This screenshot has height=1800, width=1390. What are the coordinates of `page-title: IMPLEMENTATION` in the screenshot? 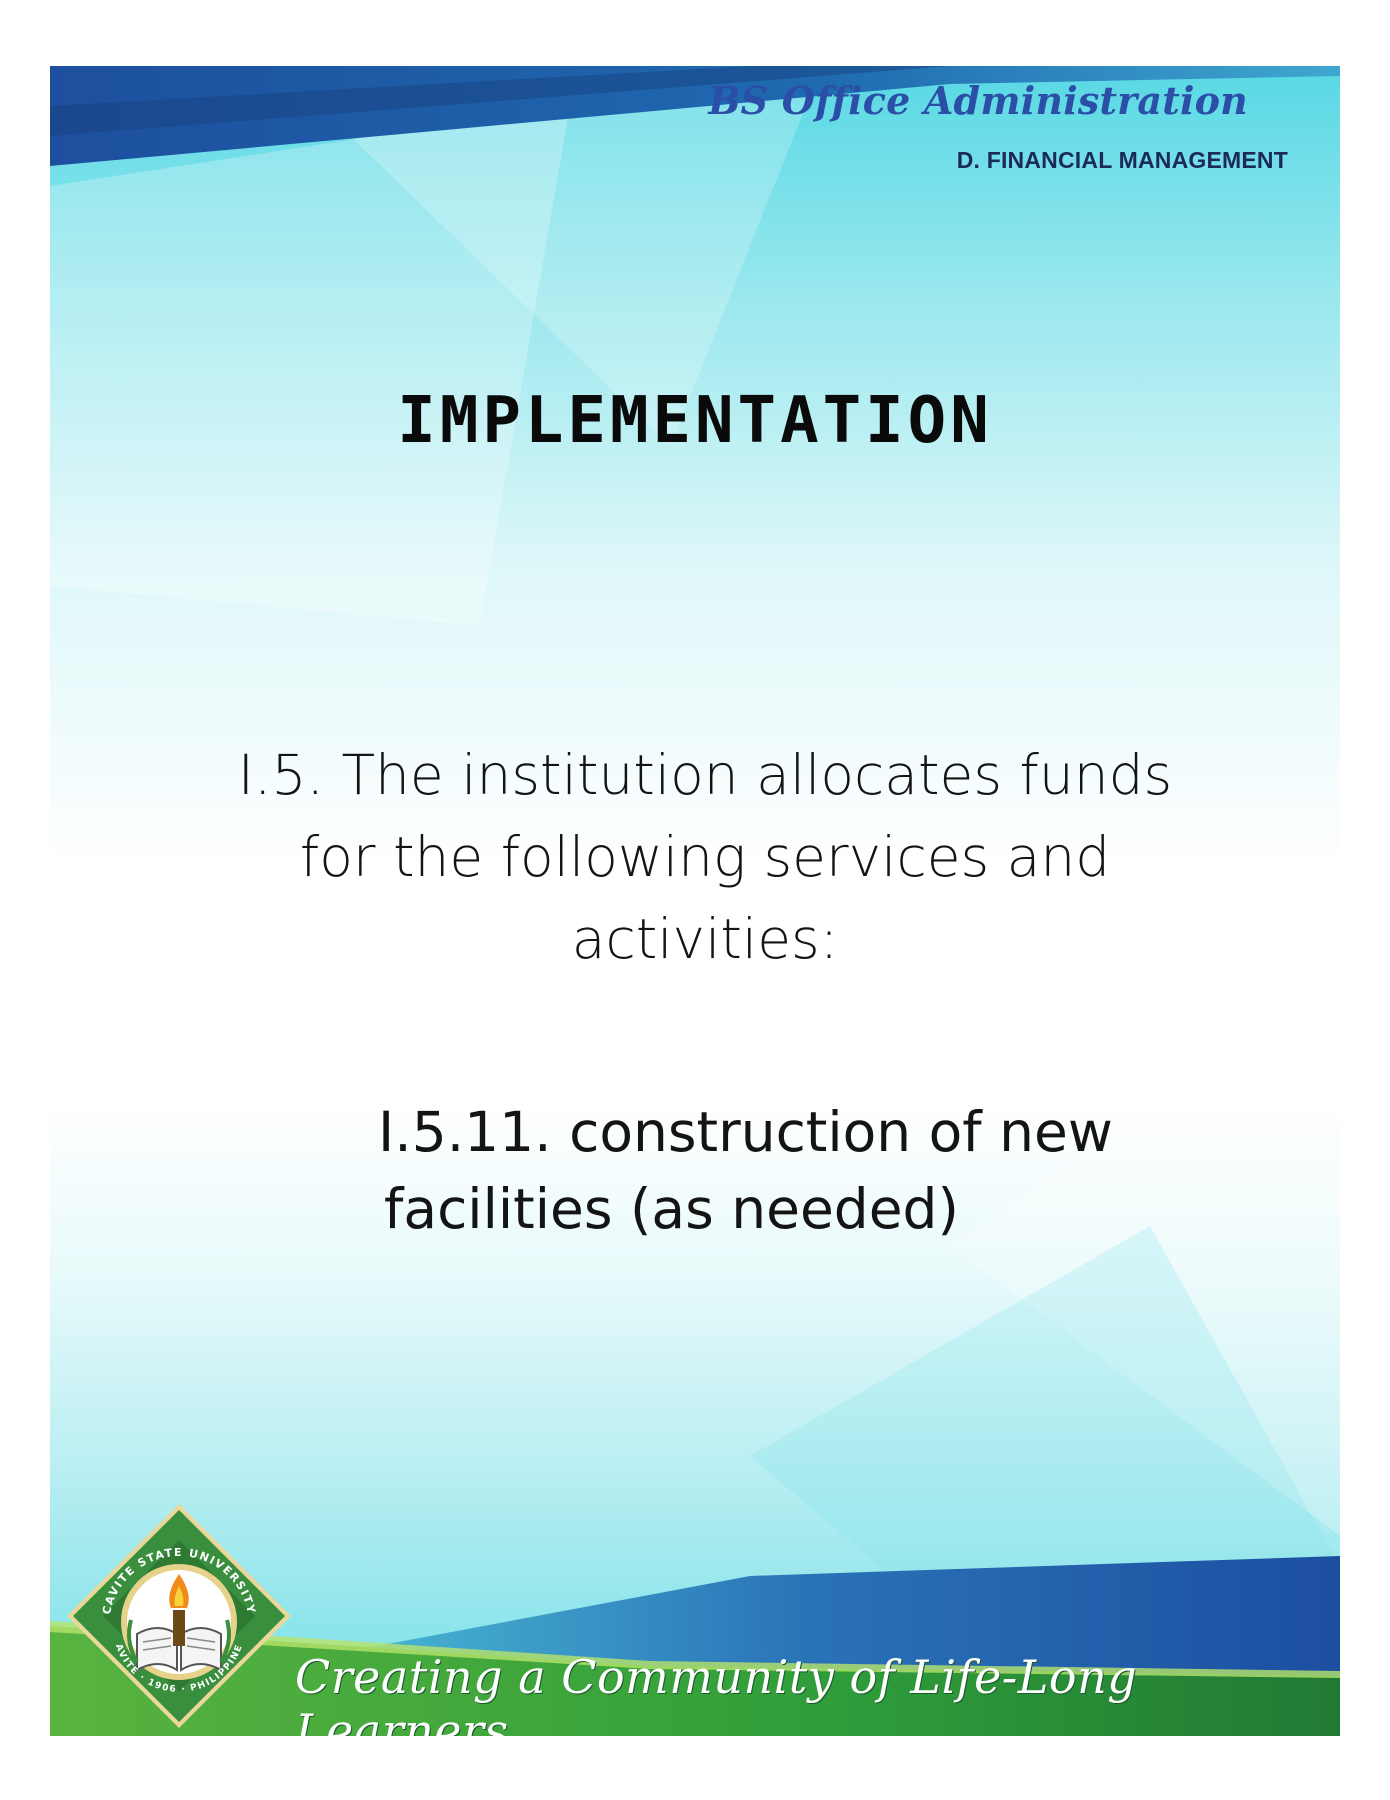 It's located at (695, 421).